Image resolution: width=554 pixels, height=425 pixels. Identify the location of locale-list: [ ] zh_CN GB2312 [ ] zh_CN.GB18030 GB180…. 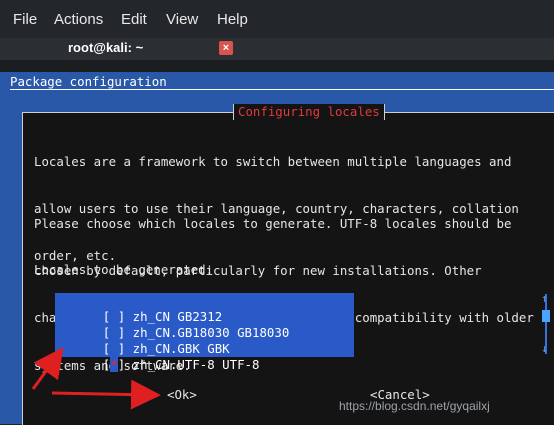
(204, 332).